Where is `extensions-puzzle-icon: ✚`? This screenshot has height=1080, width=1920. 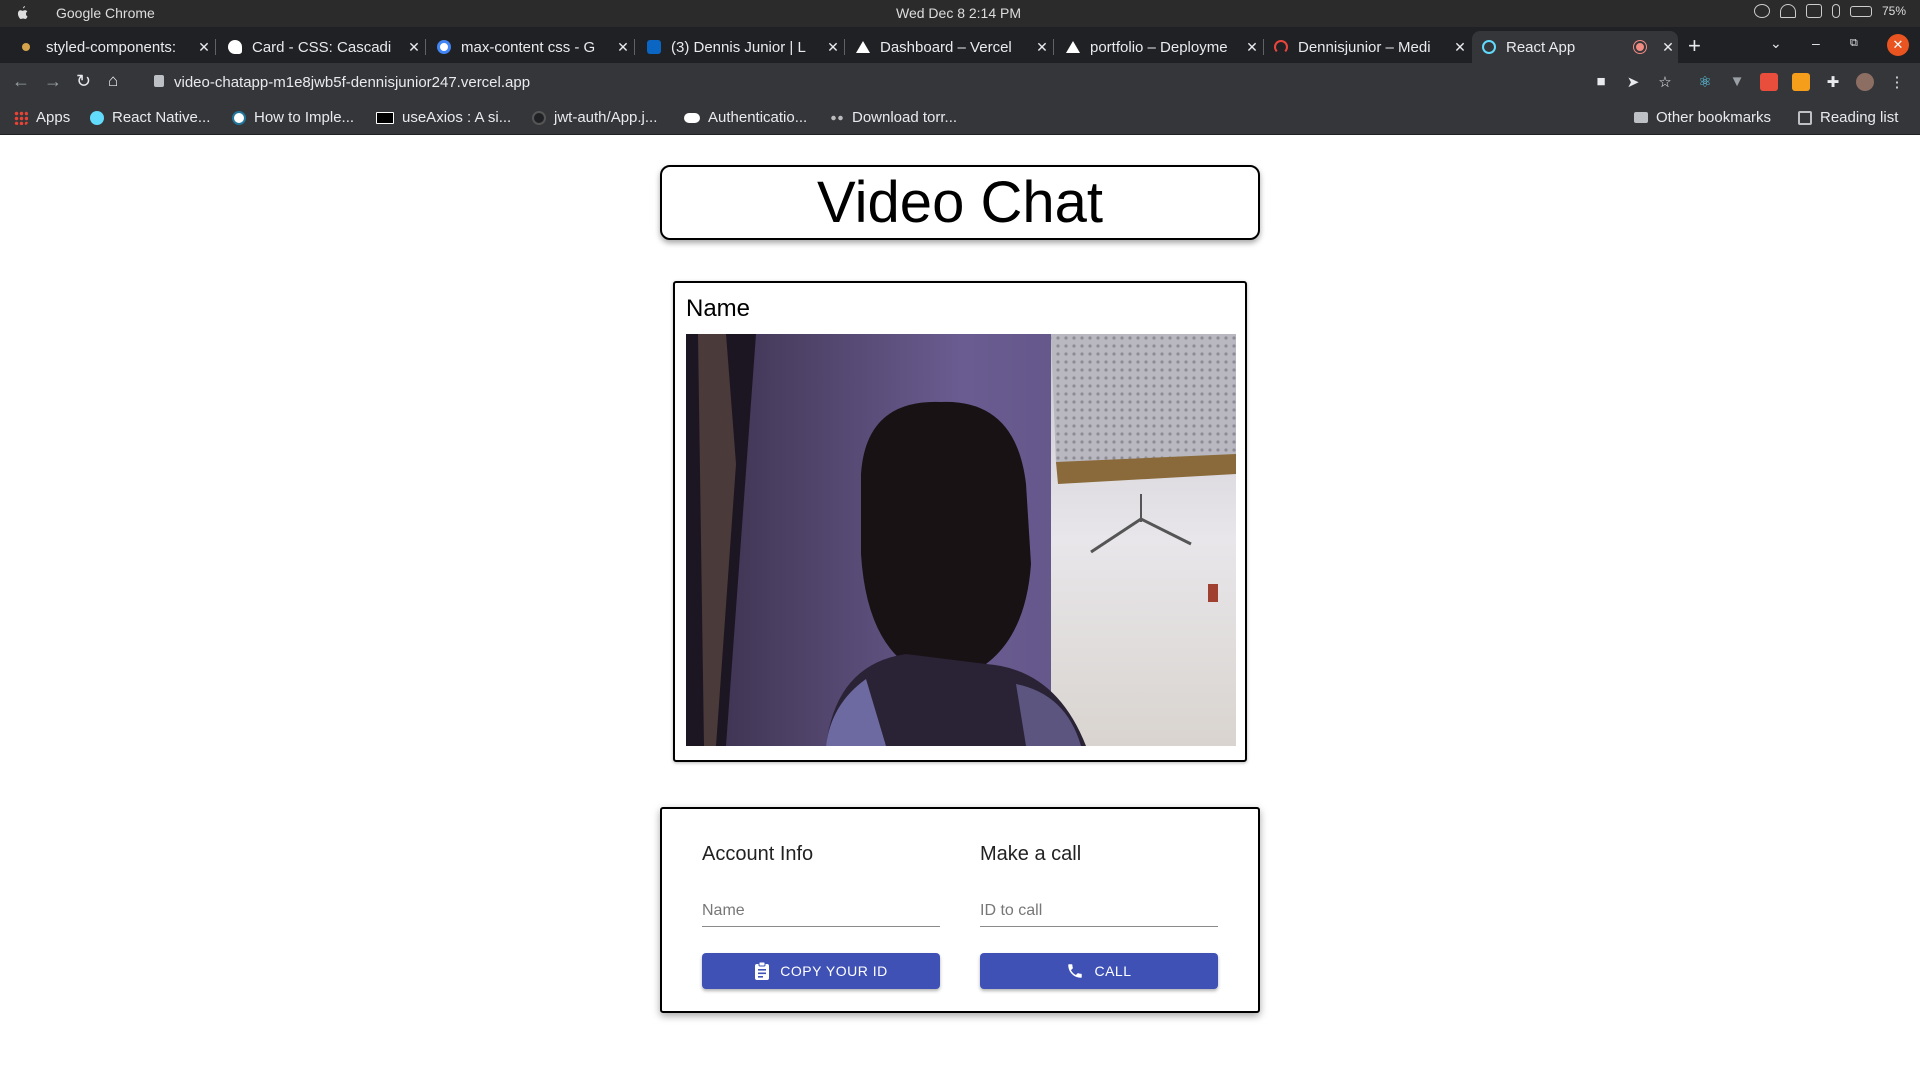 extensions-puzzle-icon: ✚ is located at coordinates (1833, 82).